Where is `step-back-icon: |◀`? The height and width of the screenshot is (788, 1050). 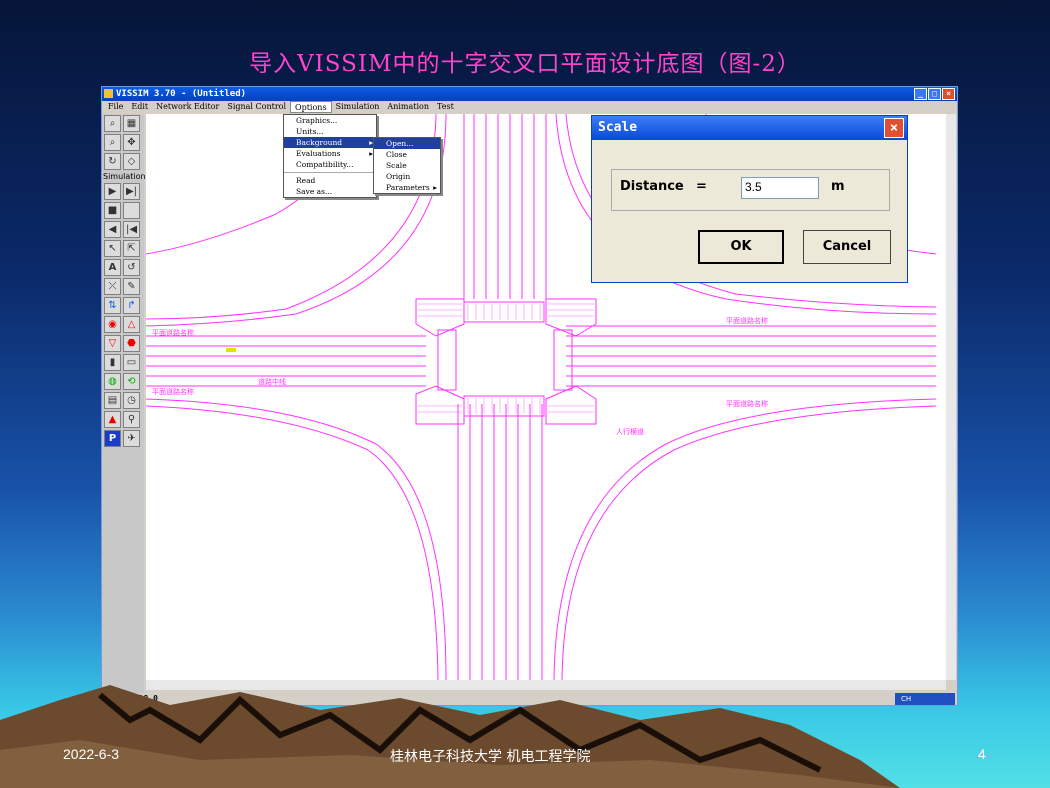 step-back-icon: |◀ is located at coordinates (131, 229).